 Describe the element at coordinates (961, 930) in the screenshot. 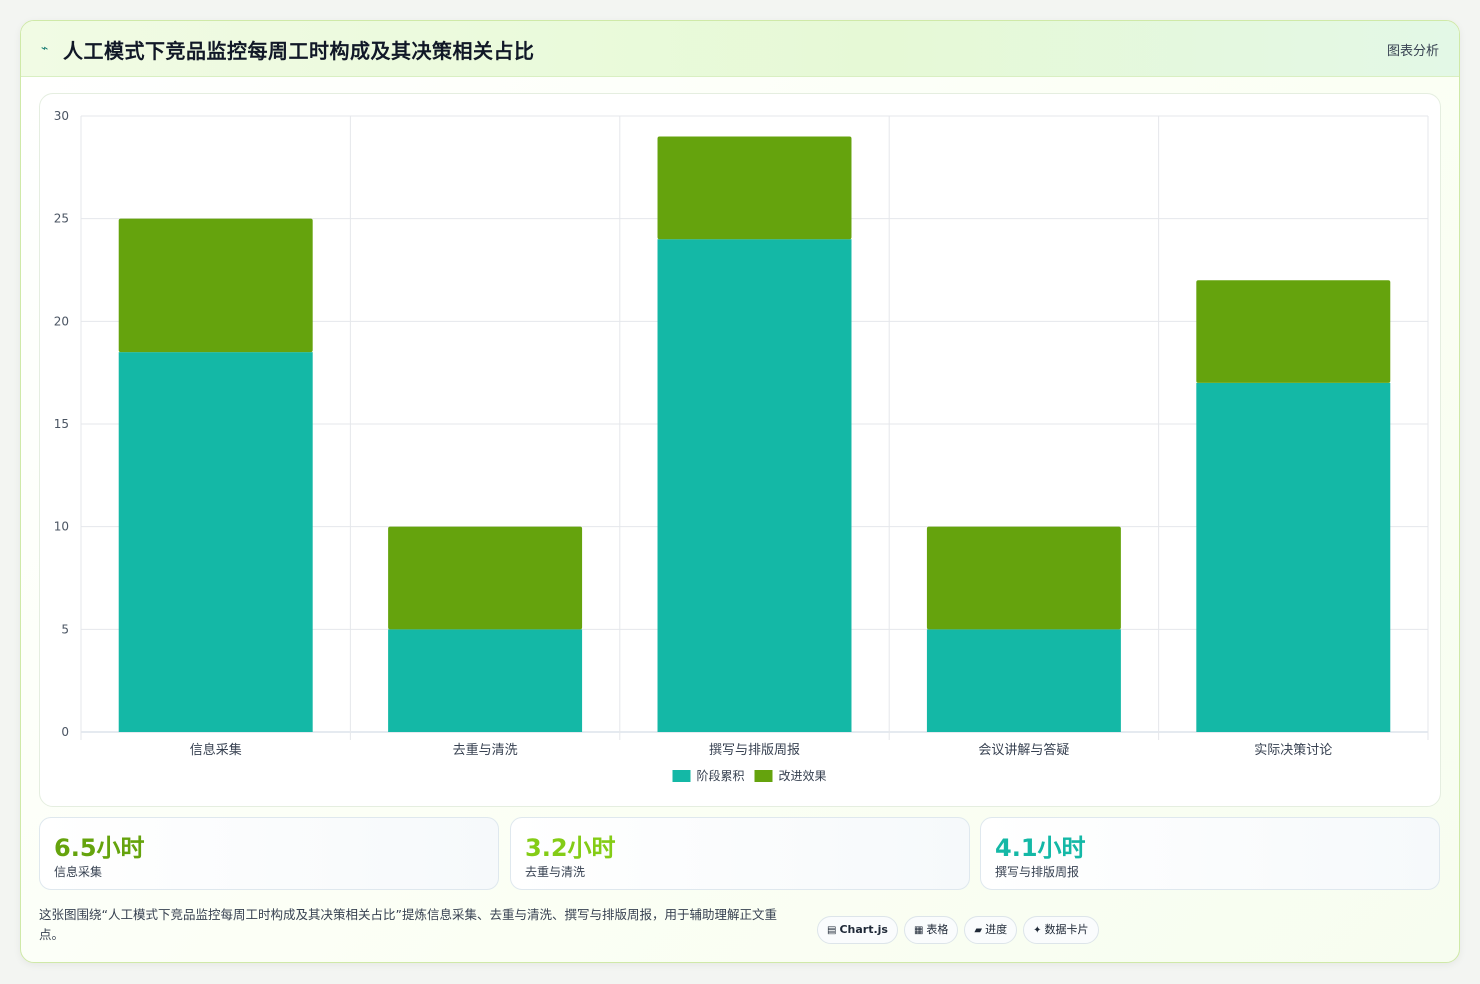

I see `tag-chips: ▤ Chart.js ▦ 表格 ▰ 进度 ✦ 数据卡片` at that location.